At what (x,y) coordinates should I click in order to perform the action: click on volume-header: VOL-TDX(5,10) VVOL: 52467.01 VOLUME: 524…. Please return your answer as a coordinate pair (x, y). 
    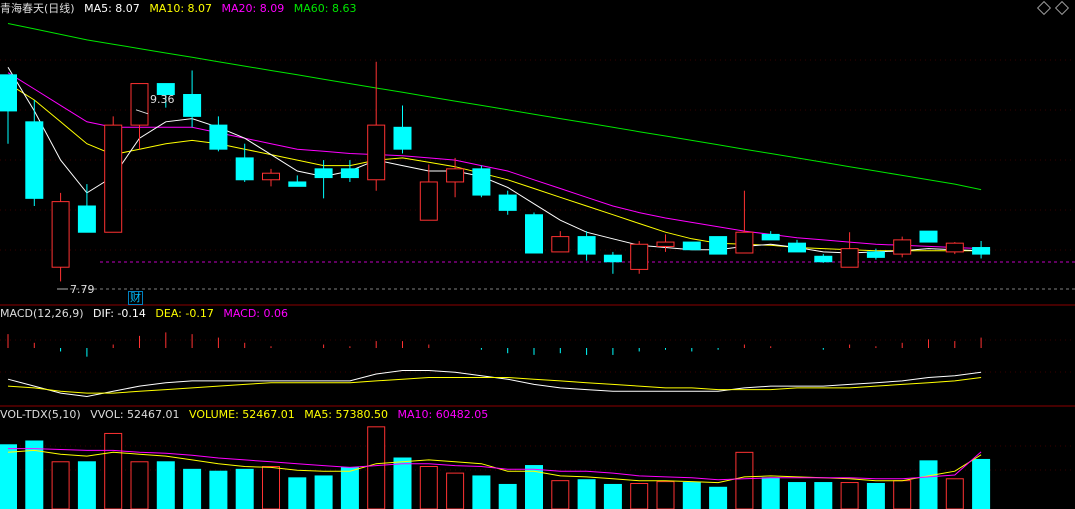
    Looking at the image, I should click on (247, 415).